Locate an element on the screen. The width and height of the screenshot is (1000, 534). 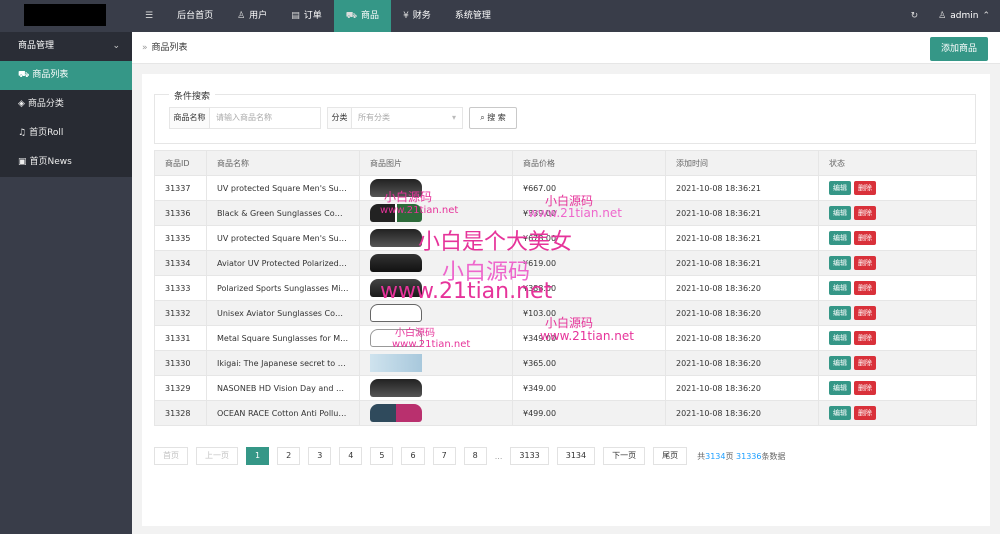
column-header-name: 商品名称 is located at coordinates (283, 163).